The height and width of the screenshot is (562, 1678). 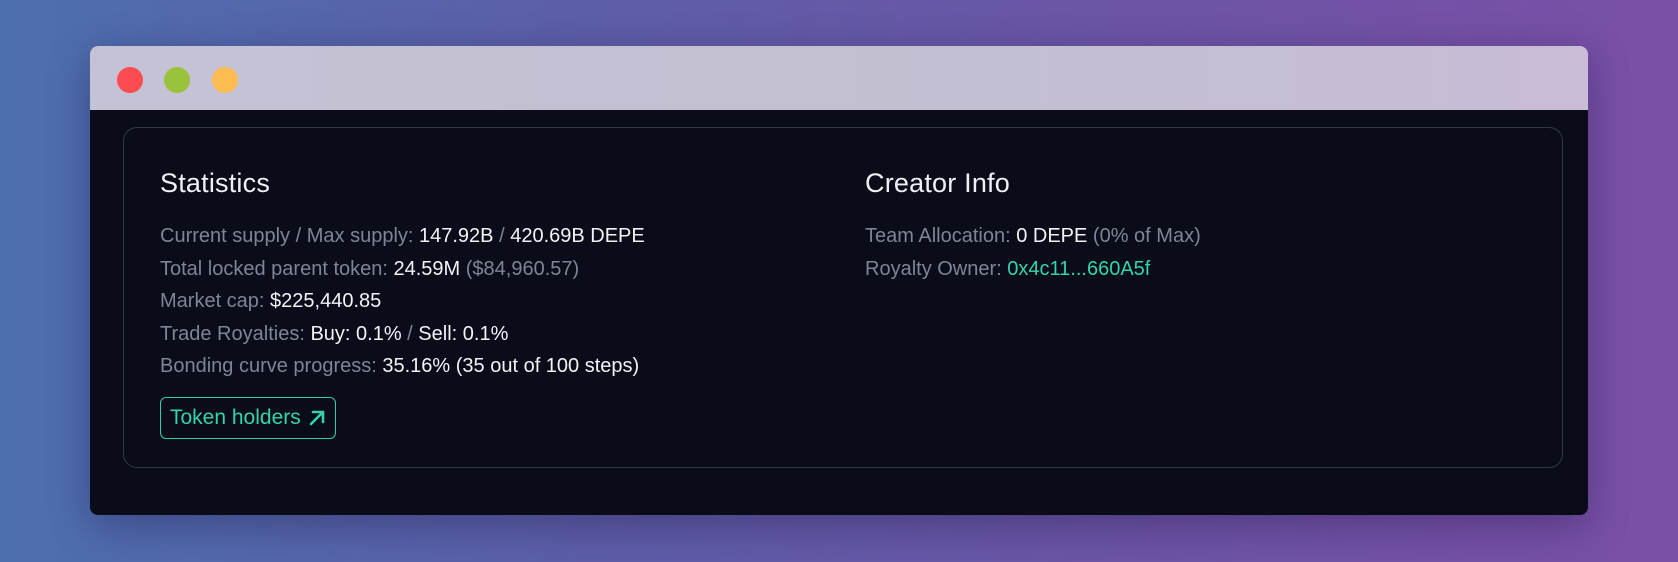 What do you see at coordinates (427, 268) in the screenshot?
I see `locked-value: 24.59M` at bounding box center [427, 268].